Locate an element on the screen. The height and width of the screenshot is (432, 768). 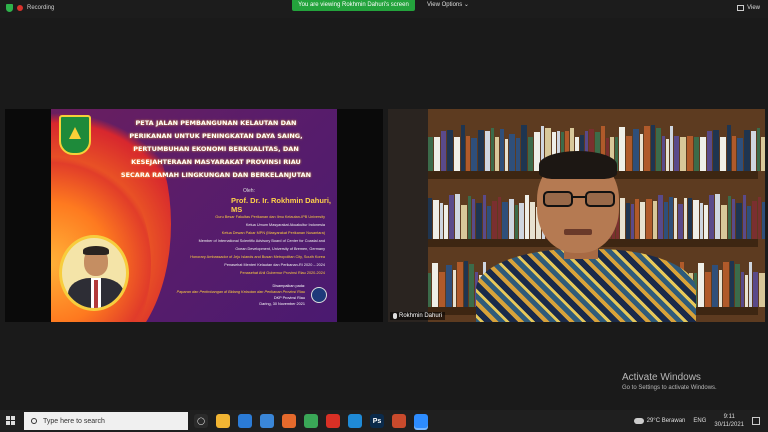
glasses-lens is located at coordinates (558, 199).